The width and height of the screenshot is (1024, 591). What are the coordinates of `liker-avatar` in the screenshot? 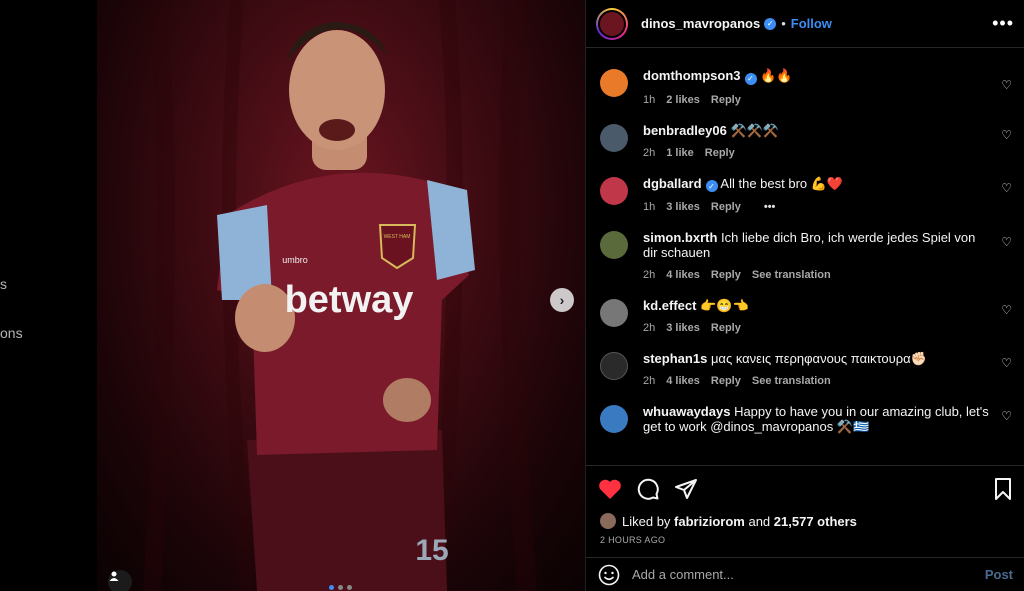 It's located at (608, 521).